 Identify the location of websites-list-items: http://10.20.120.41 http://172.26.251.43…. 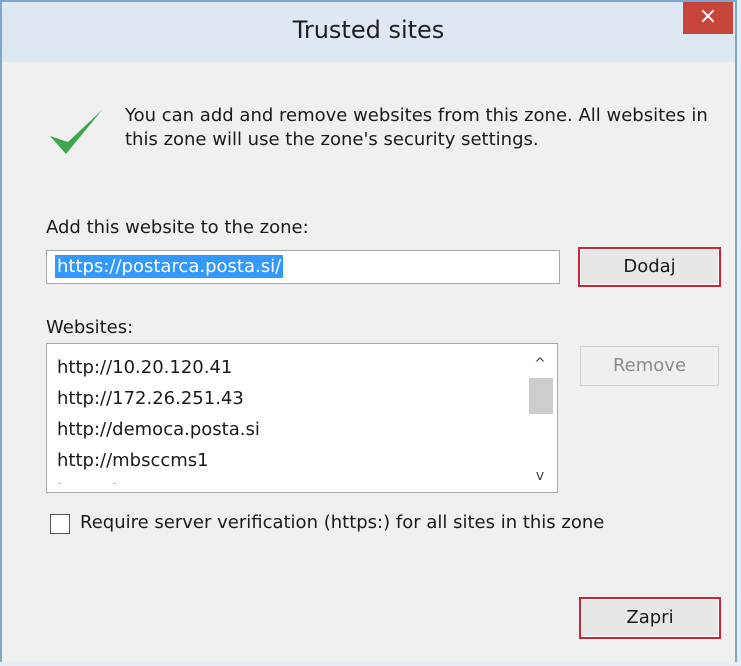
(284, 418).